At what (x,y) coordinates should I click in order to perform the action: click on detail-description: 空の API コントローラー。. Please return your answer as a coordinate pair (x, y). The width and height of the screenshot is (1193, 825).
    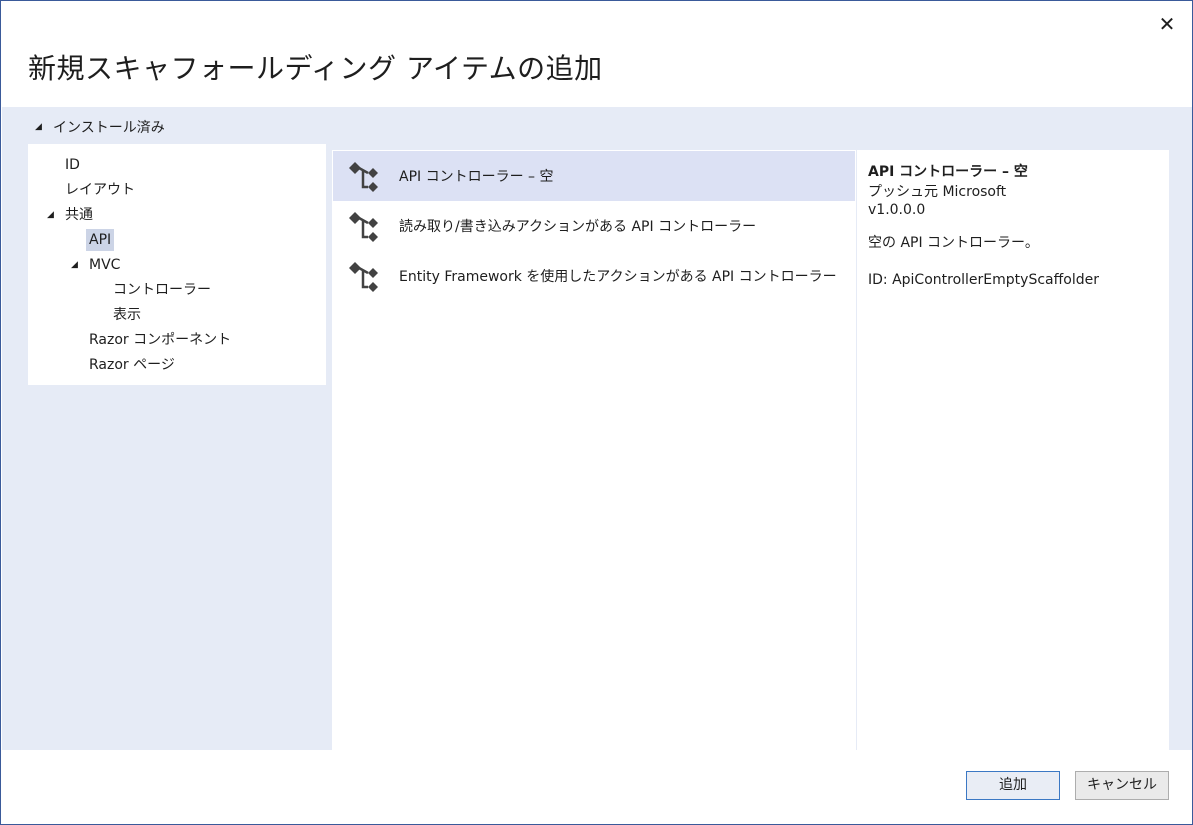
    Looking at the image, I should click on (953, 243).